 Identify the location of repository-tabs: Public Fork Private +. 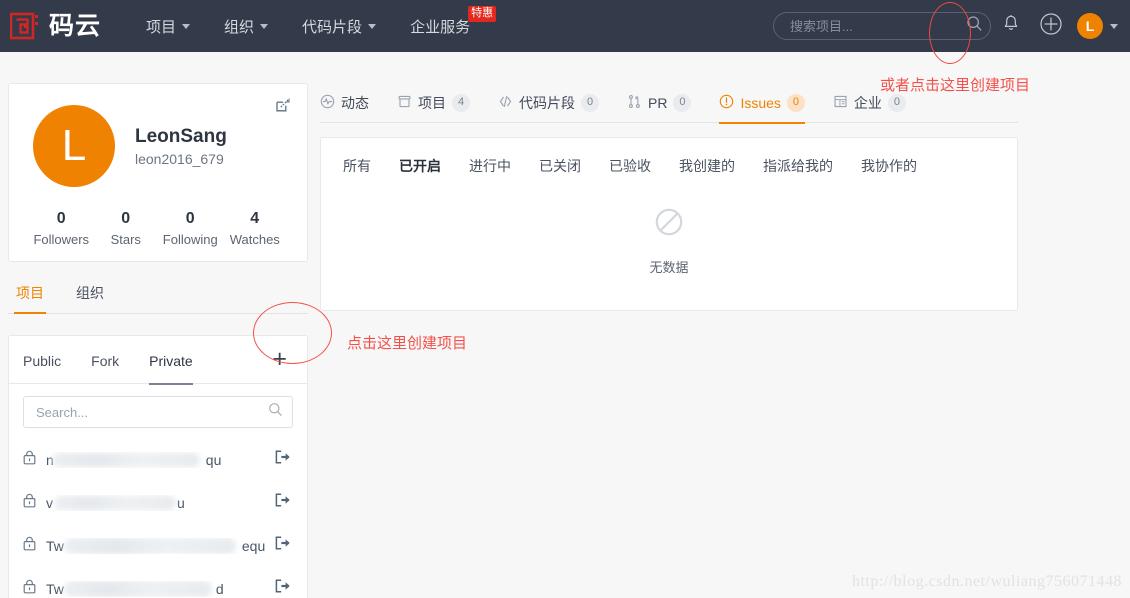
(158, 360).